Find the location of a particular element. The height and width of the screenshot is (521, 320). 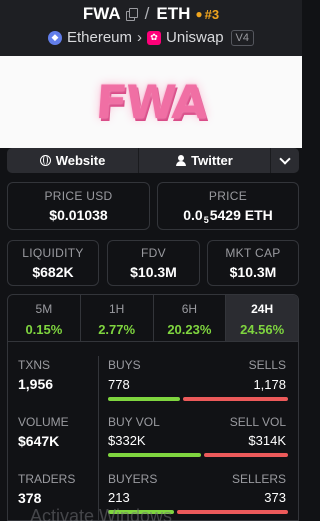

tab-1h: 1H 2.77% is located at coordinates (117, 318).